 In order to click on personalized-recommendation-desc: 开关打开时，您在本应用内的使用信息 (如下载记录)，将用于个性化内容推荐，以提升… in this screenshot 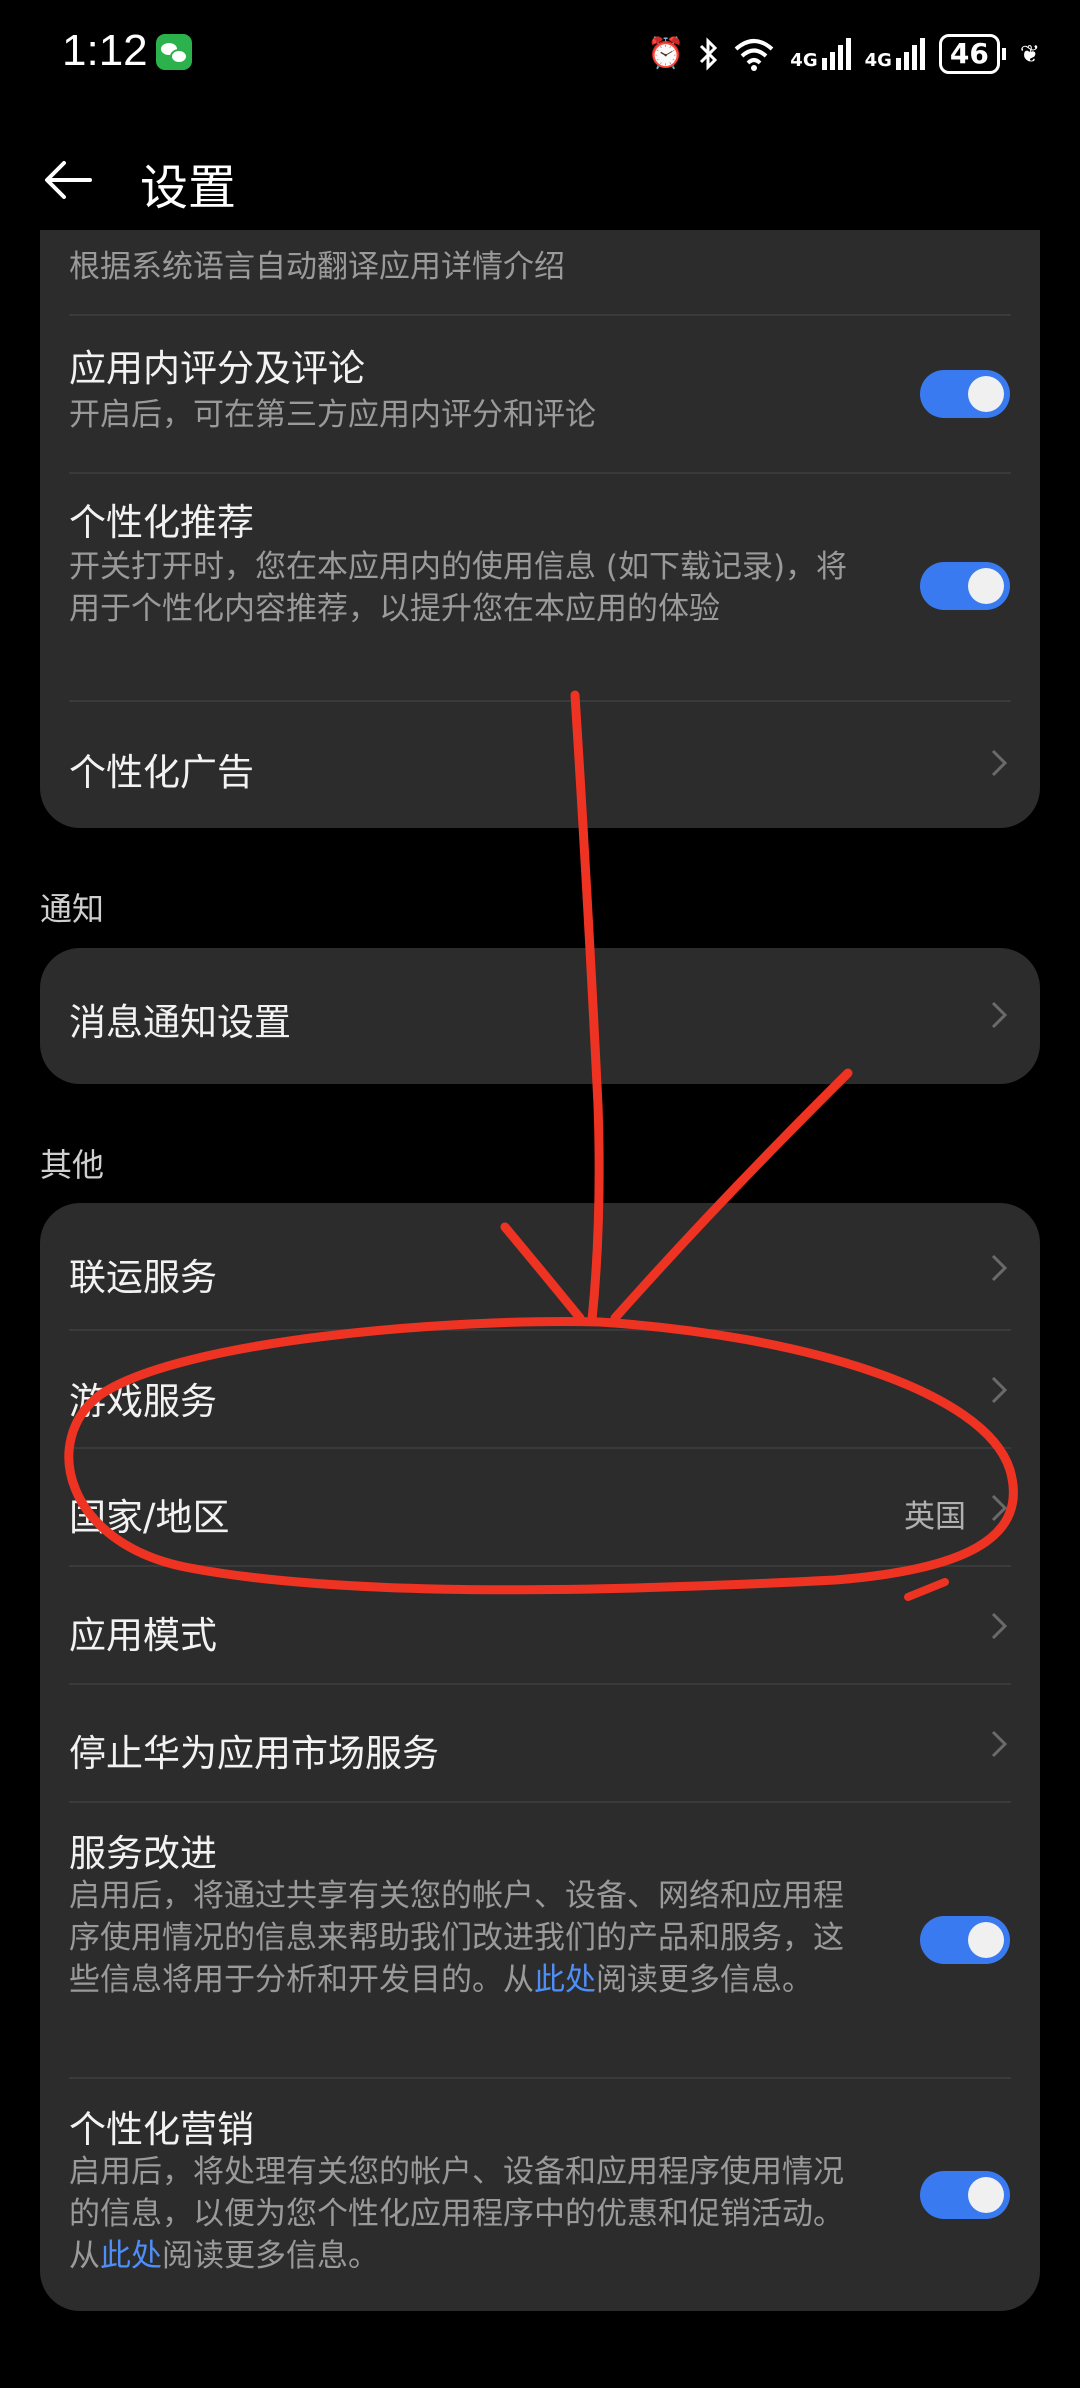, I will do `click(458, 588)`.